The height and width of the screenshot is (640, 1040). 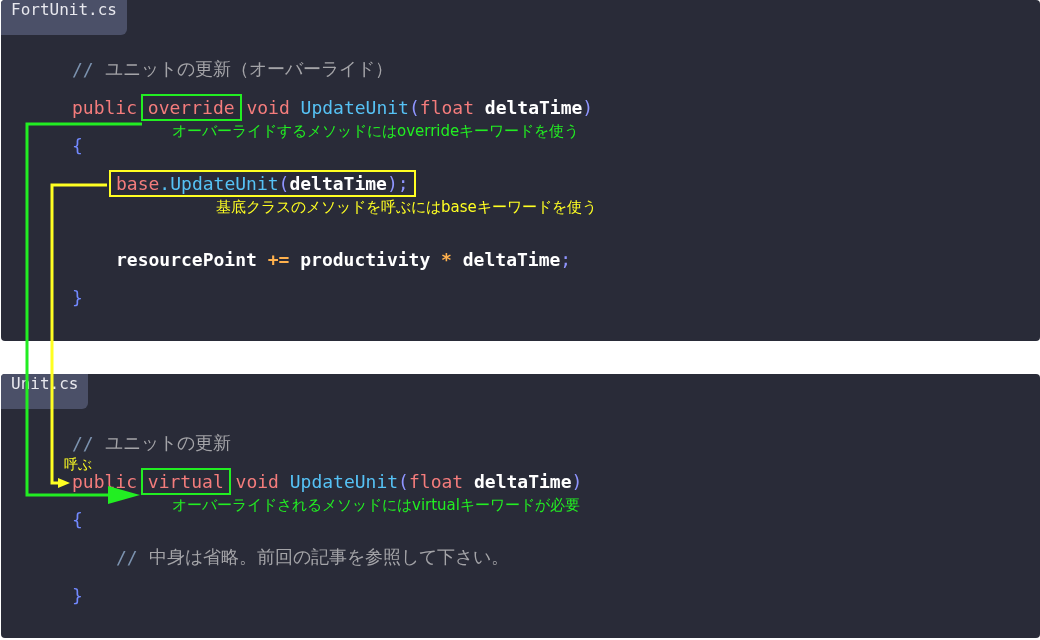 I want to click on operator: *, so click(x=446, y=259).